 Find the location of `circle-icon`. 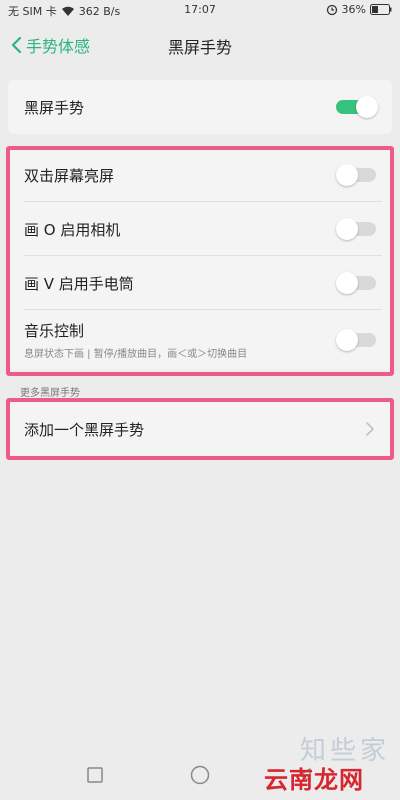

circle-icon is located at coordinates (200, 775).